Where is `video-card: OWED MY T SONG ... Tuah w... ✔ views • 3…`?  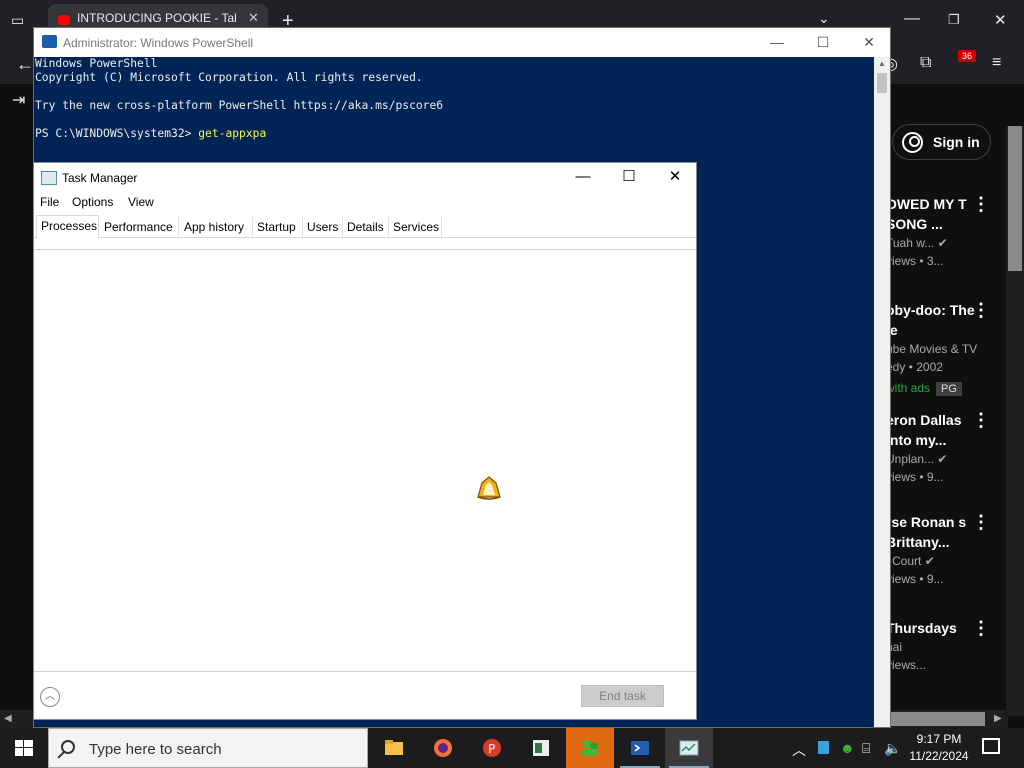 video-card: OWED MY T SONG ... Tuah w... ✔ views • 3… is located at coordinates (938, 232).